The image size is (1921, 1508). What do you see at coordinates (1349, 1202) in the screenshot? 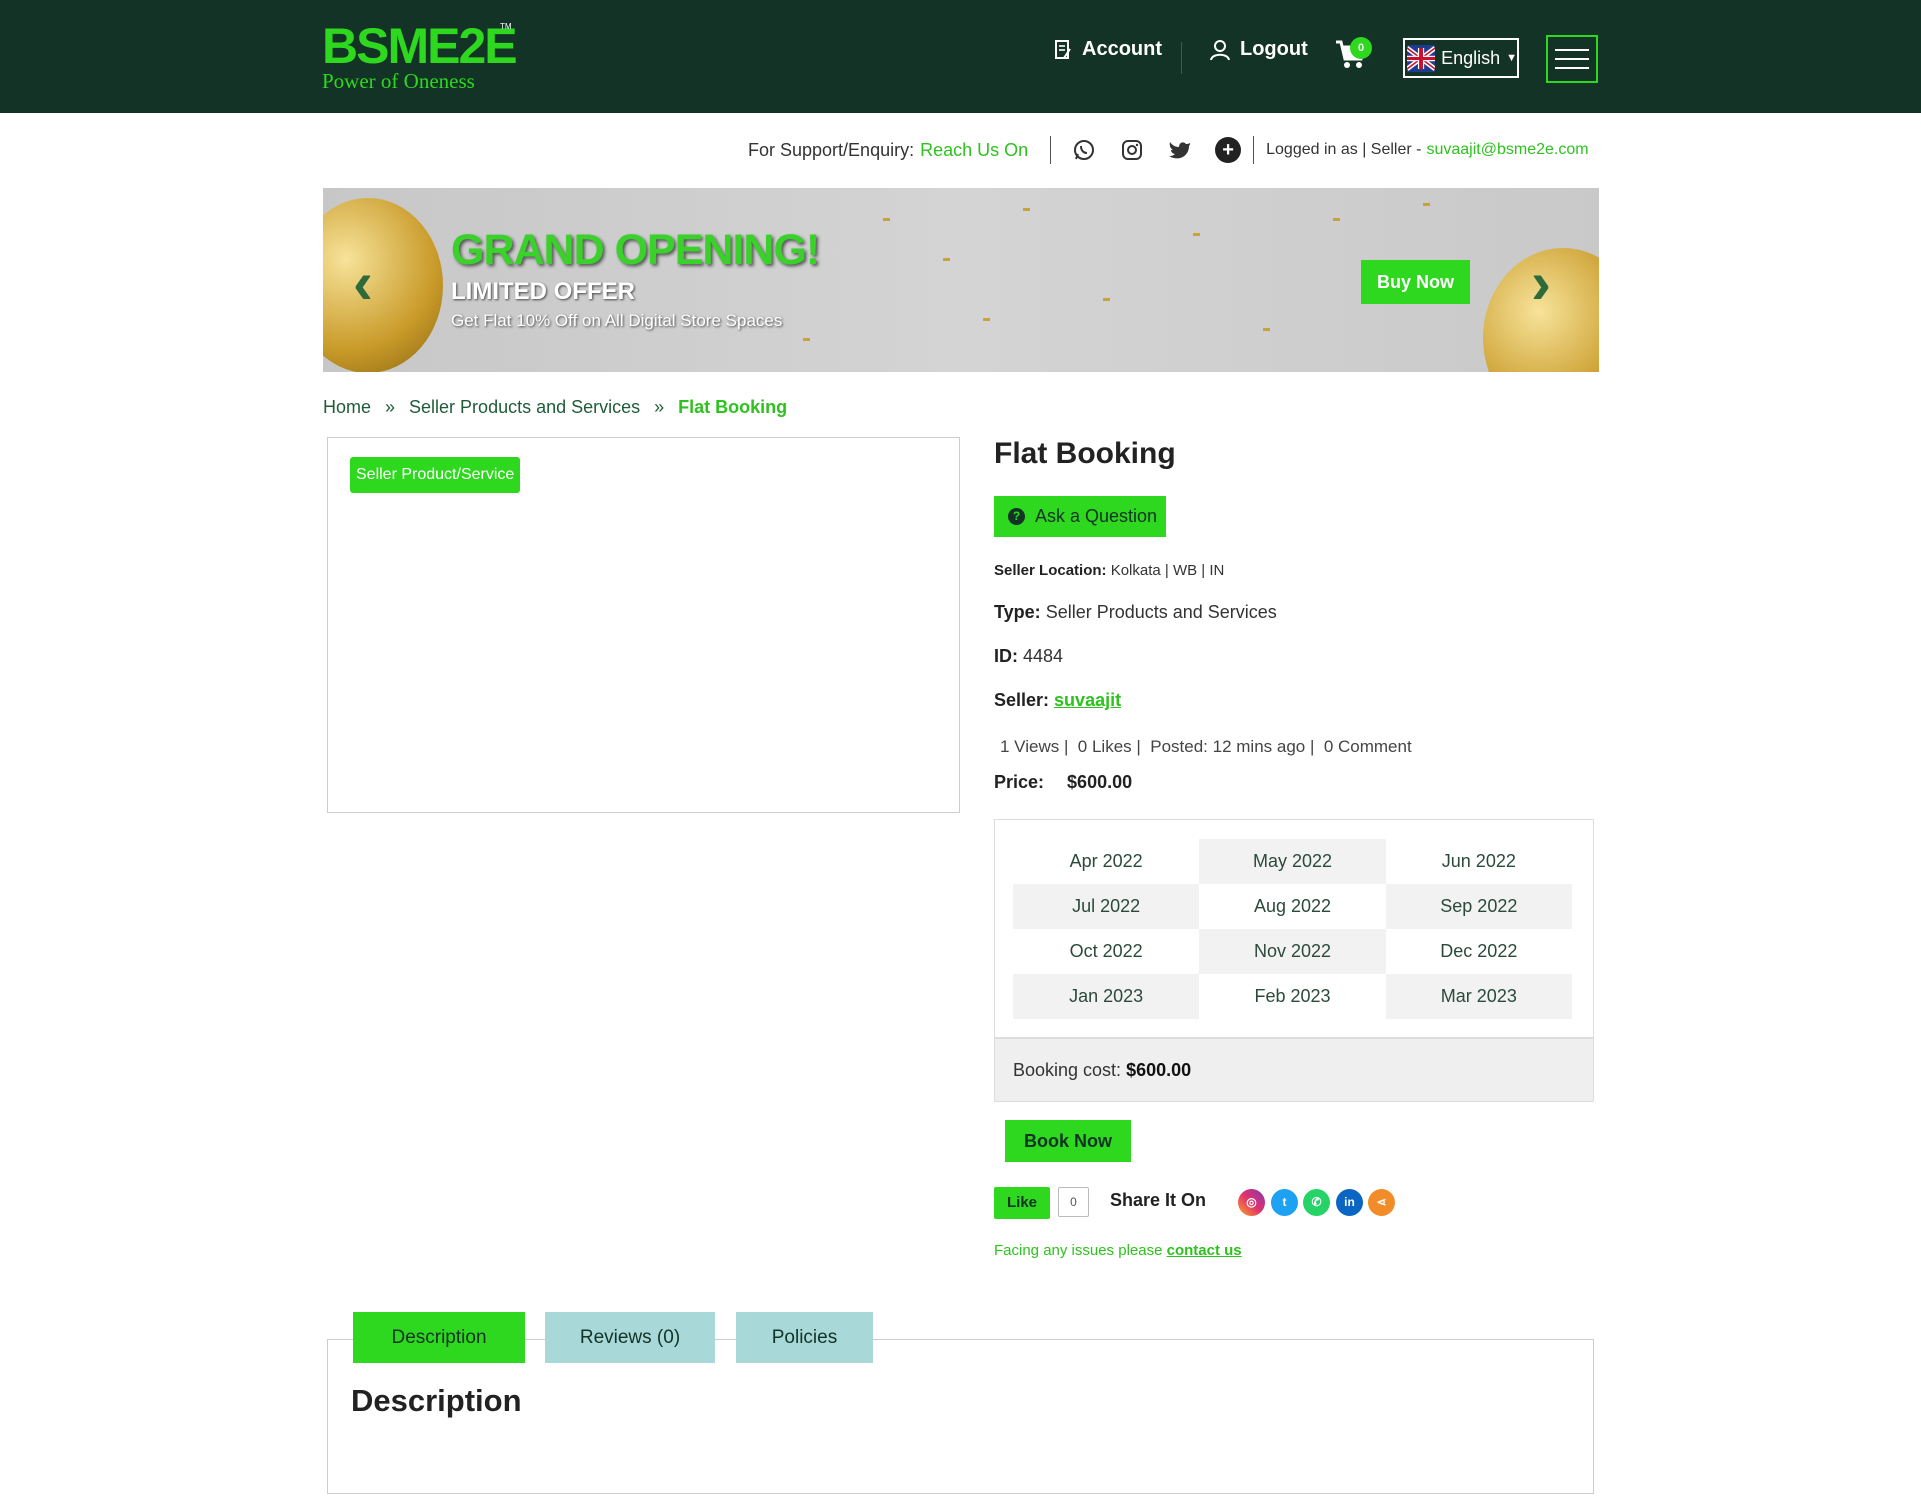
I see `share-linkedin-icon: in` at bounding box center [1349, 1202].